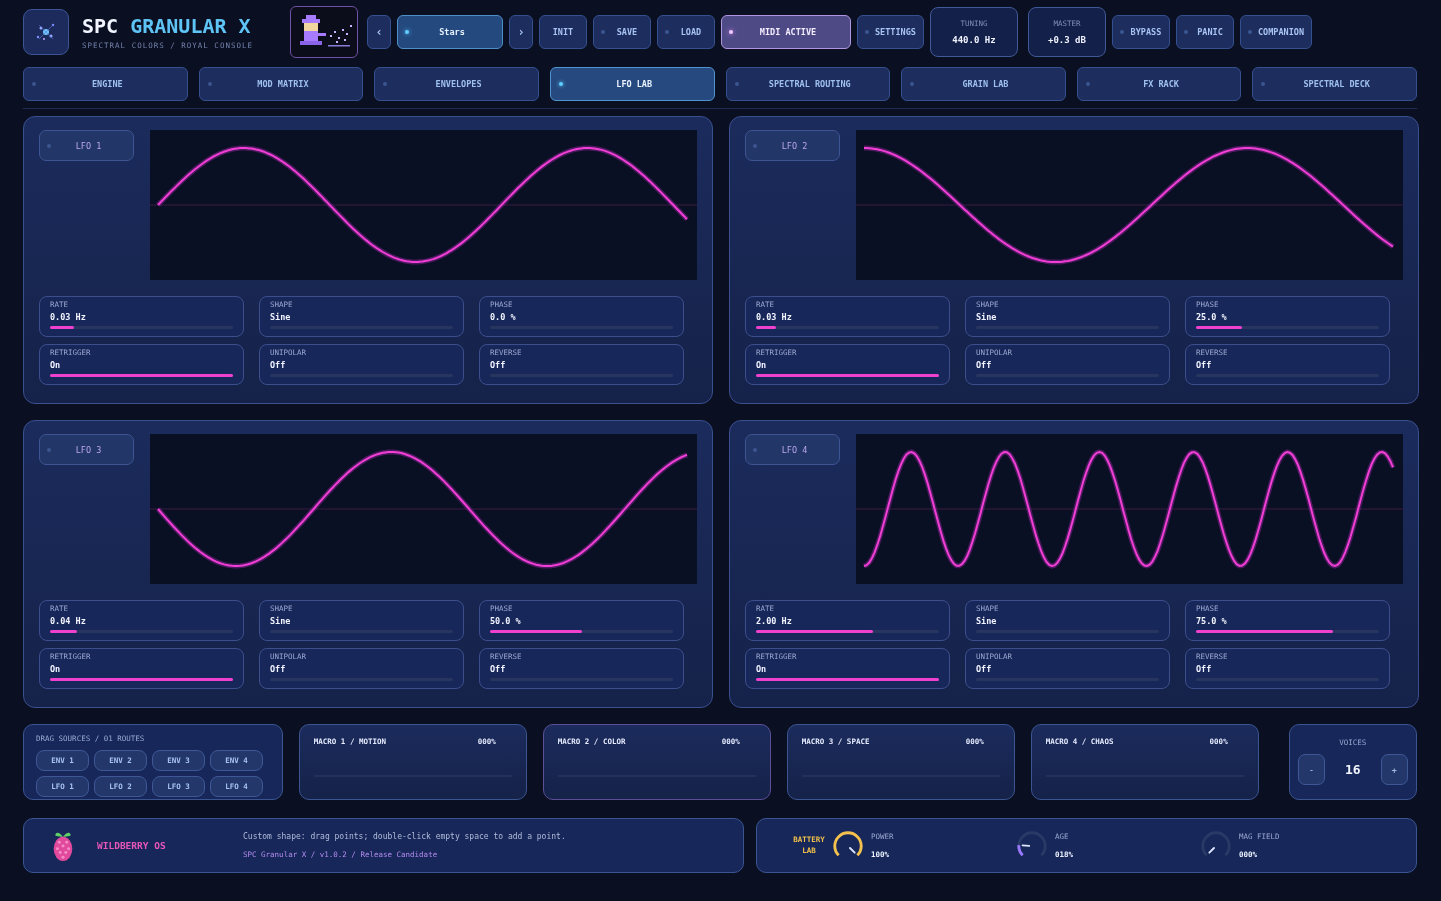  What do you see at coordinates (786, 31) in the screenshot?
I see `toolbar-button: MIDI ACTIVE` at bounding box center [786, 31].